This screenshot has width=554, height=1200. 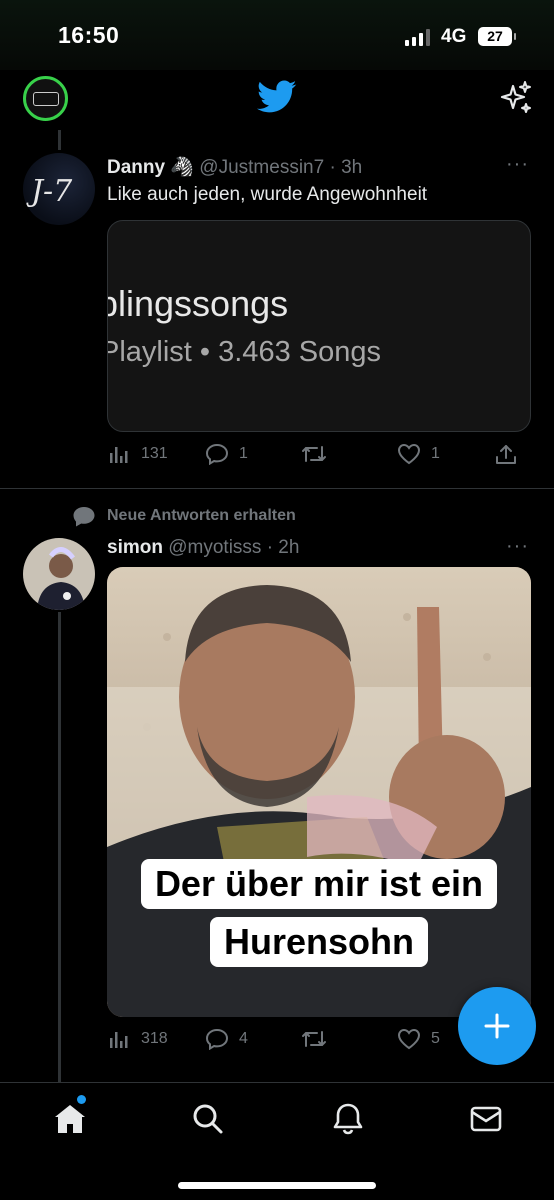 What do you see at coordinates (435, 453) in the screenshot?
I see `like-count: 1` at bounding box center [435, 453].